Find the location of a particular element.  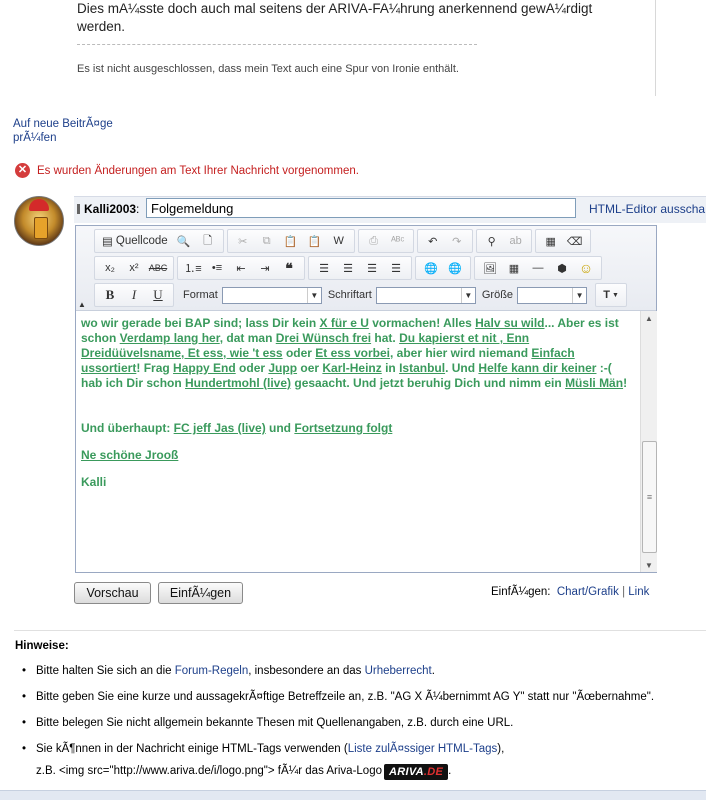

insert-button: EinfÃ¼gen is located at coordinates (200, 593).